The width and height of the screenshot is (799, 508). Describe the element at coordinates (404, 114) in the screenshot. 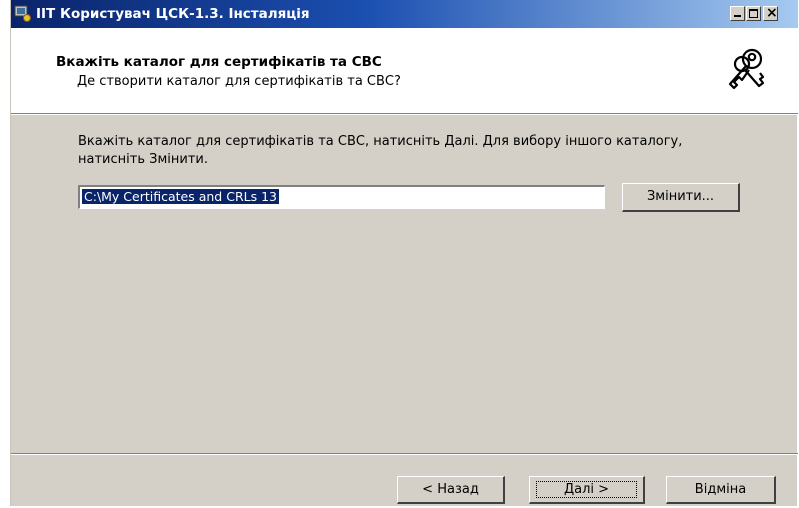

I see `header-divider` at that location.